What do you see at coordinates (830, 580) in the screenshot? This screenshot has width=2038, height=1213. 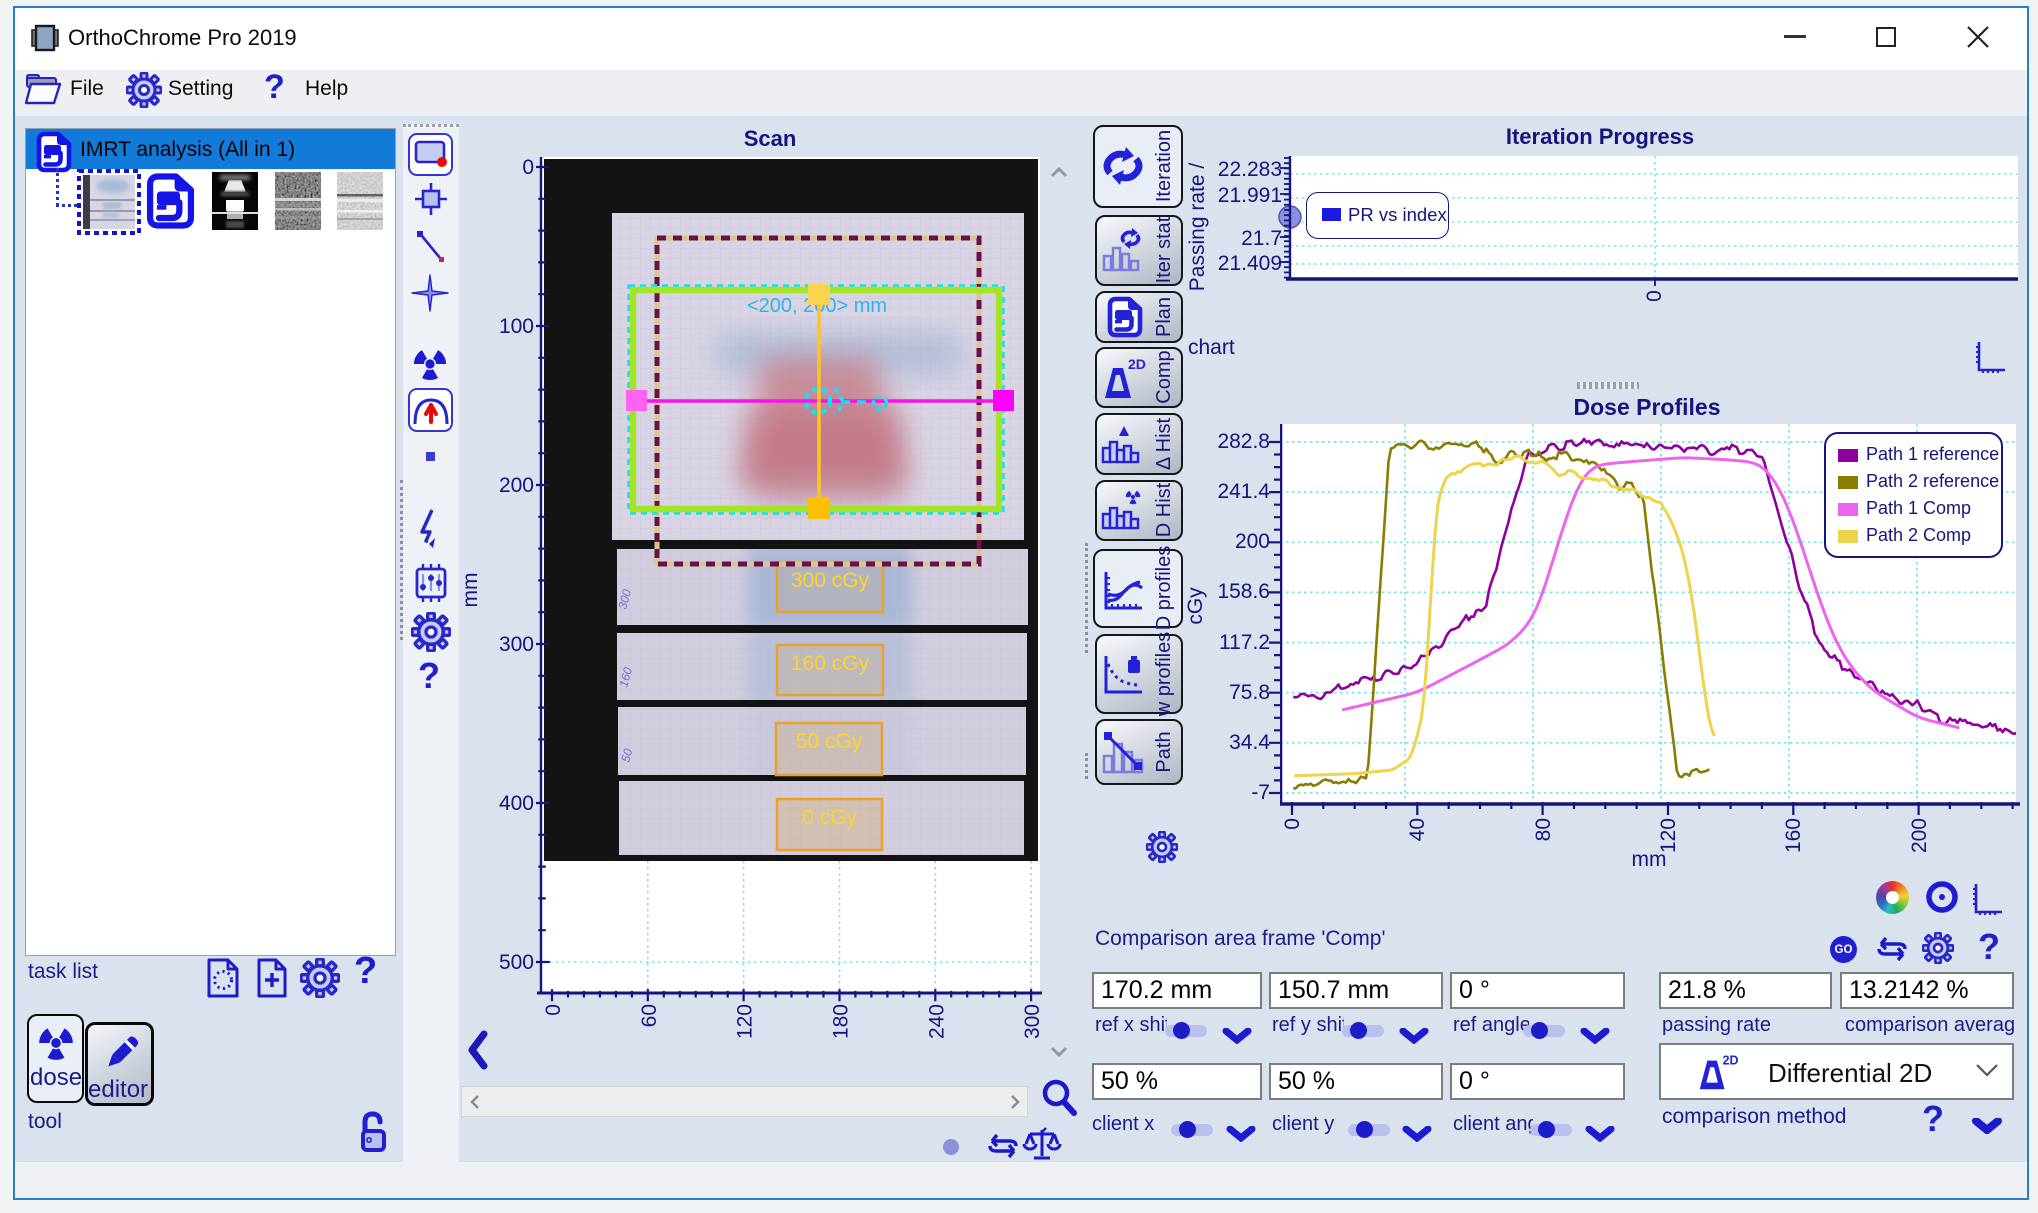 I see `svg-text: 300 cGy` at bounding box center [830, 580].